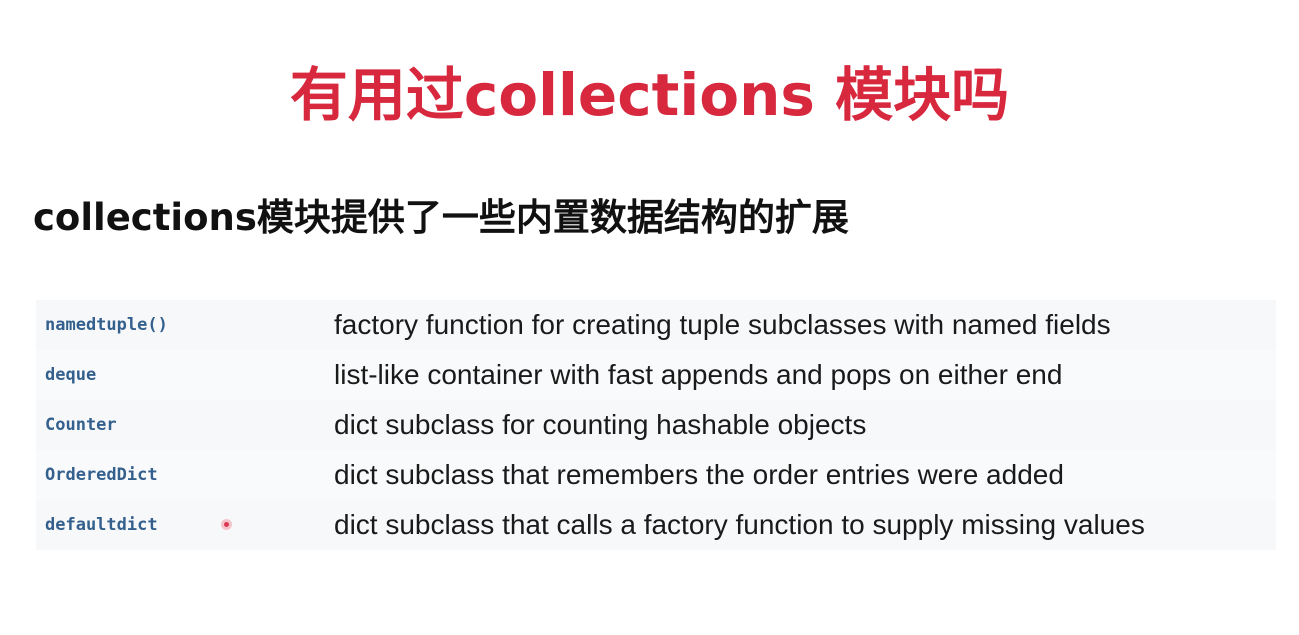 This screenshot has width=1299, height=635. What do you see at coordinates (71, 375) in the screenshot?
I see `class-name: deque` at bounding box center [71, 375].